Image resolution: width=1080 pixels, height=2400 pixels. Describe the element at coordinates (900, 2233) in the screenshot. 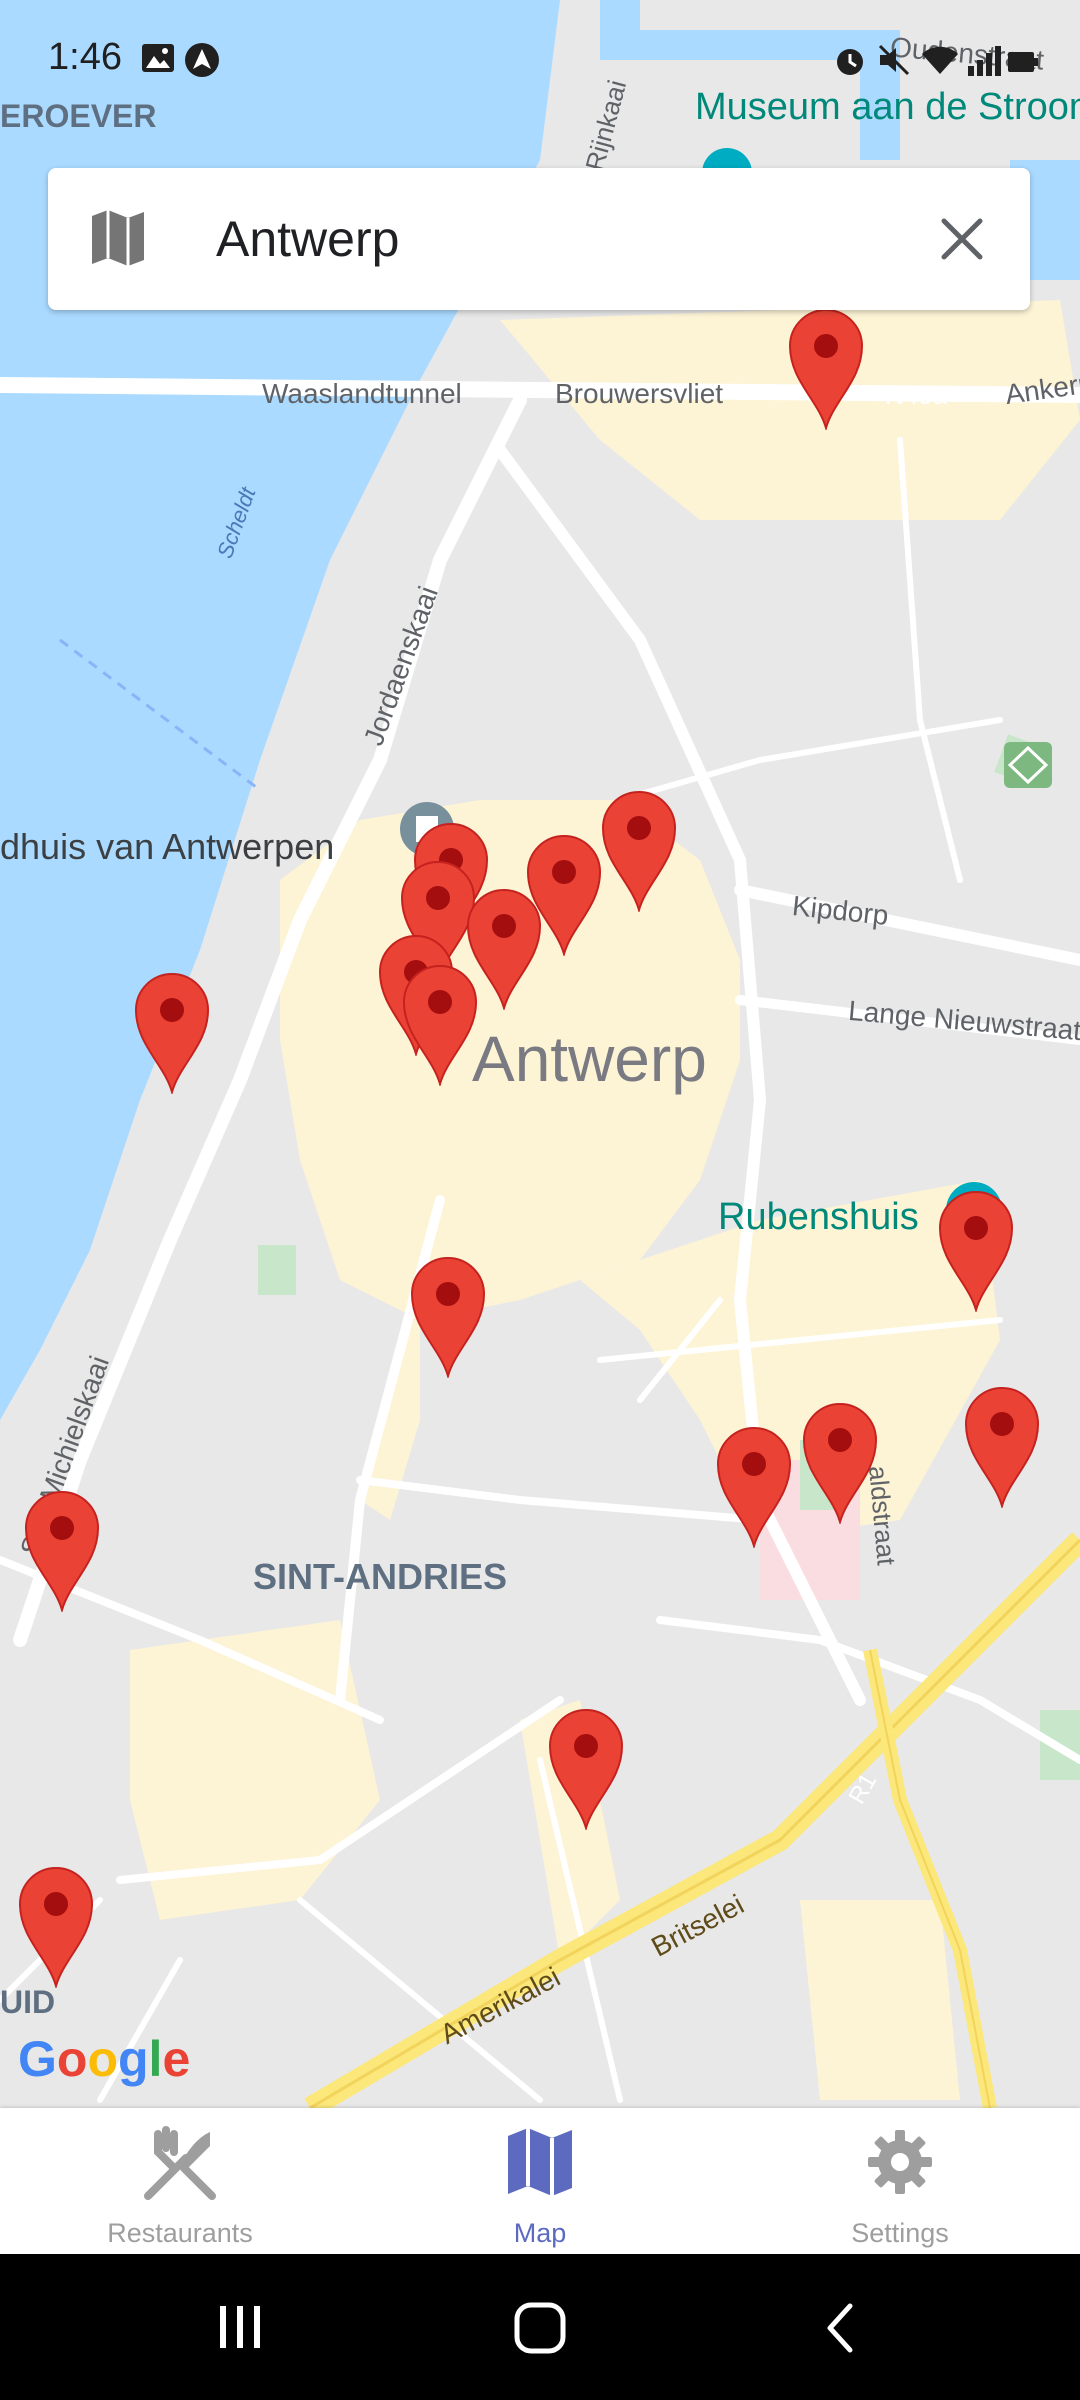

I see `tab-settings-label: Settings` at that location.